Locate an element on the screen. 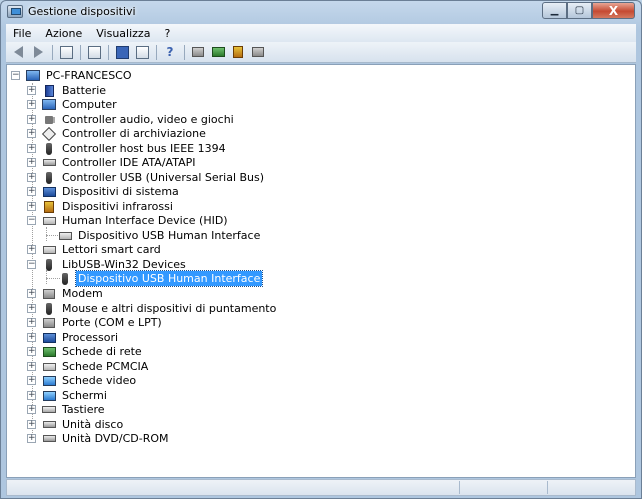 This screenshot has height=499, width=642. view-button is located at coordinates (94, 52).